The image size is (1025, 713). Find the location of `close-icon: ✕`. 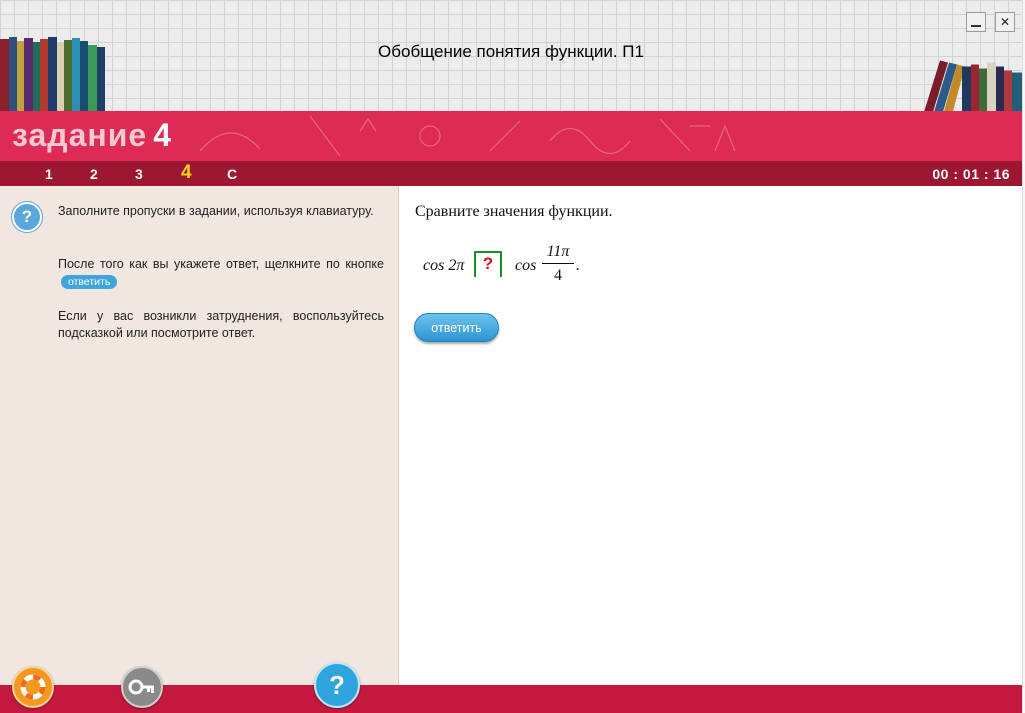

close-icon: ✕ is located at coordinates (1005, 22).